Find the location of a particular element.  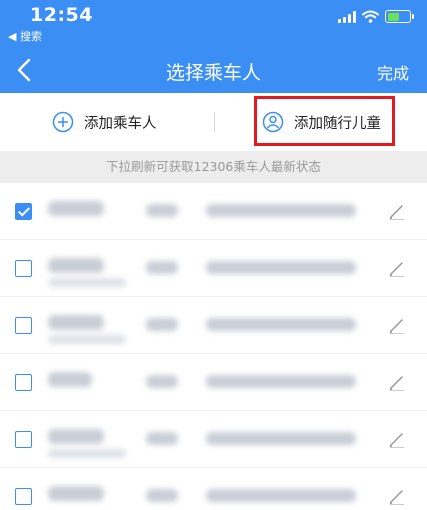

status-icons is located at coordinates (376, 16).